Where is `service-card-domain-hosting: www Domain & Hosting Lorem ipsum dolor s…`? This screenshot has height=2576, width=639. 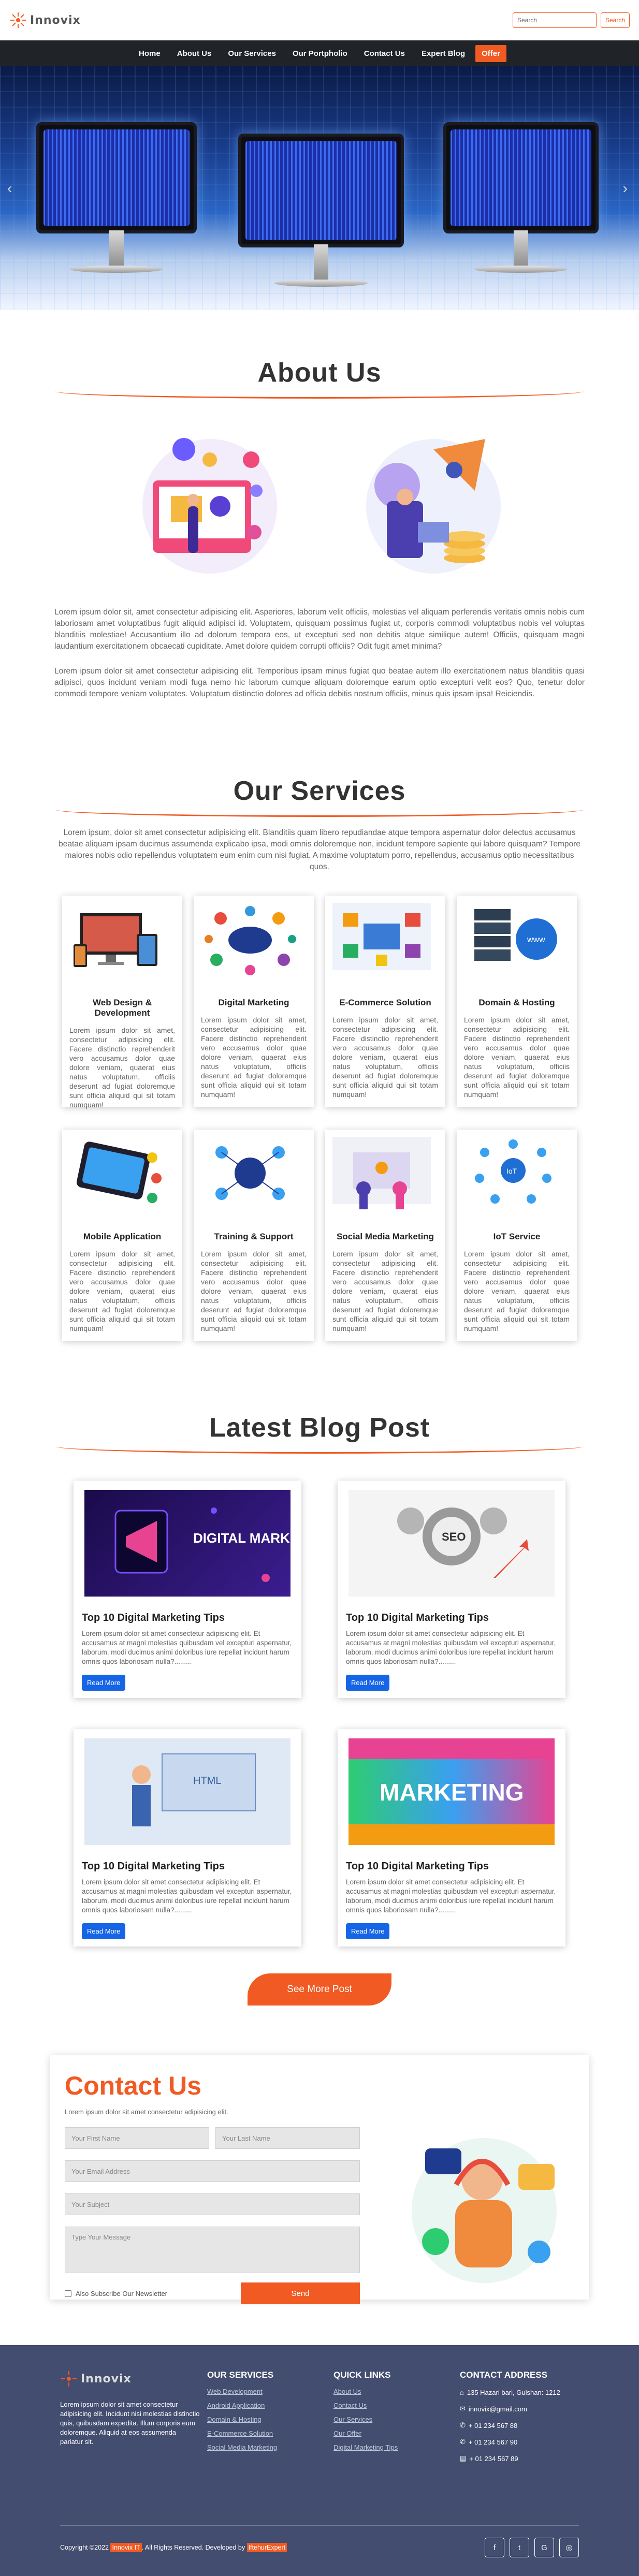 service-card-domain-hosting: www Domain & Hosting Lorem ipsum dolor s… is located at coordinates (517, 1002).